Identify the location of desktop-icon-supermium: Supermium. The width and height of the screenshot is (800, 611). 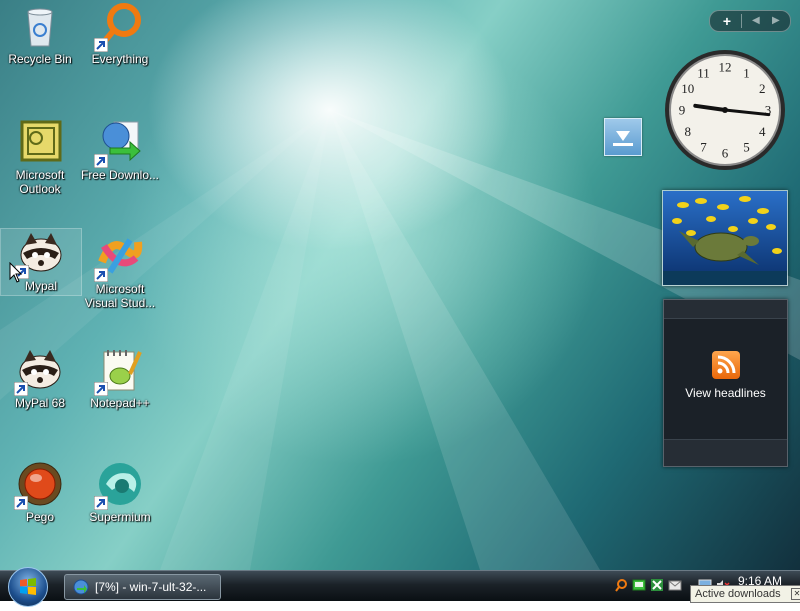
(120, 510).